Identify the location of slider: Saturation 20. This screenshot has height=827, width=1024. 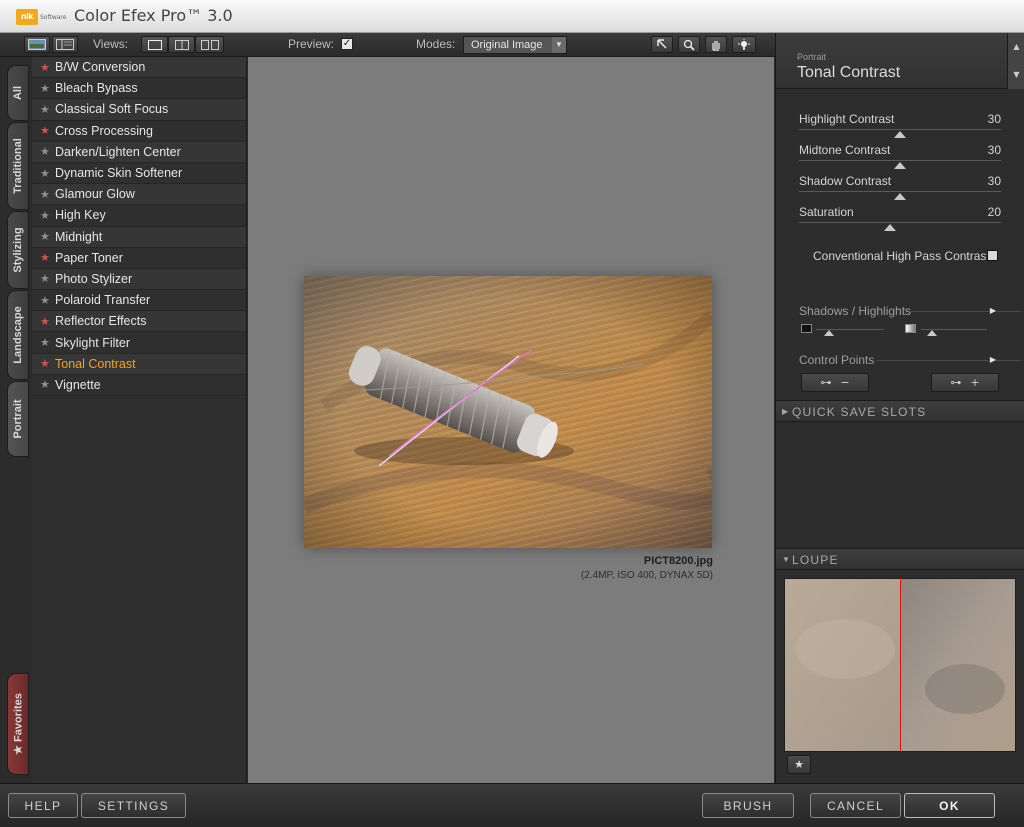
(900, 219).